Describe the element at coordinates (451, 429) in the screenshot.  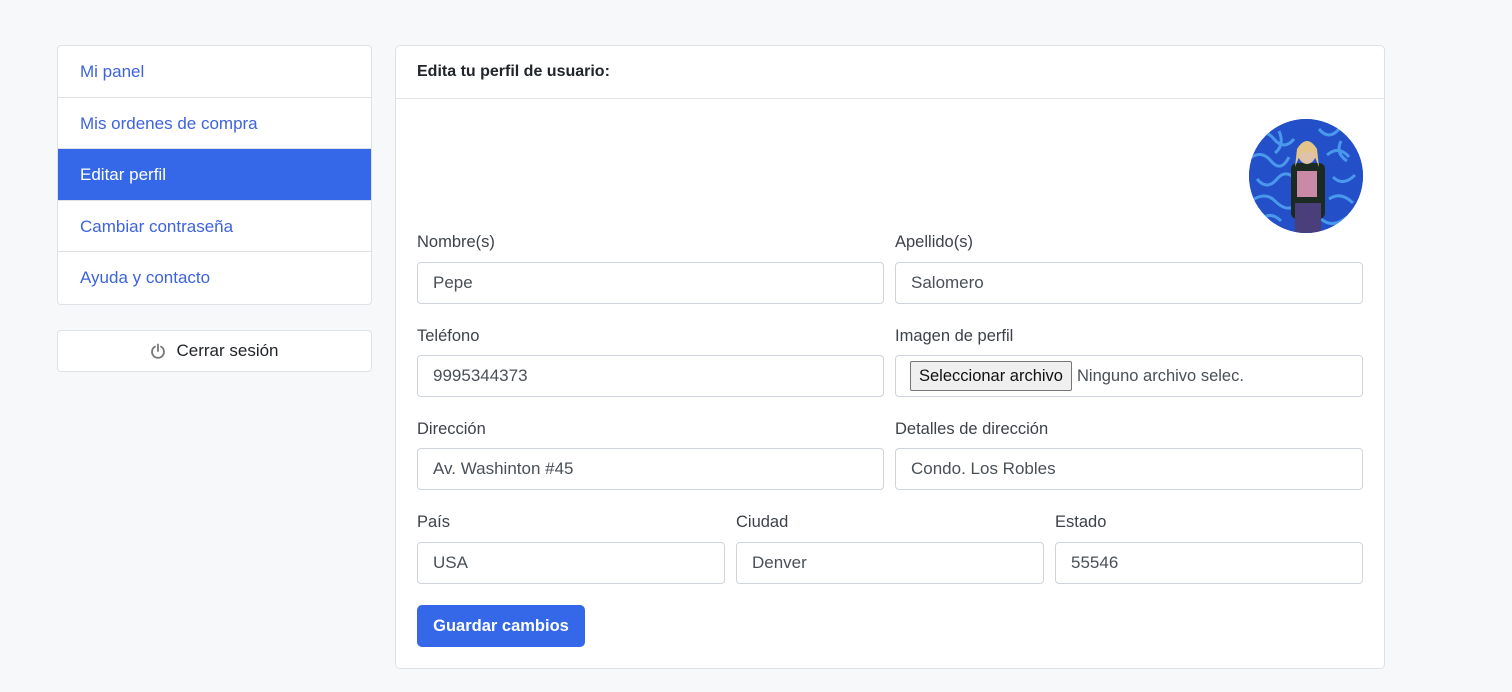
I see `direccion-label: Dirección` at that location.